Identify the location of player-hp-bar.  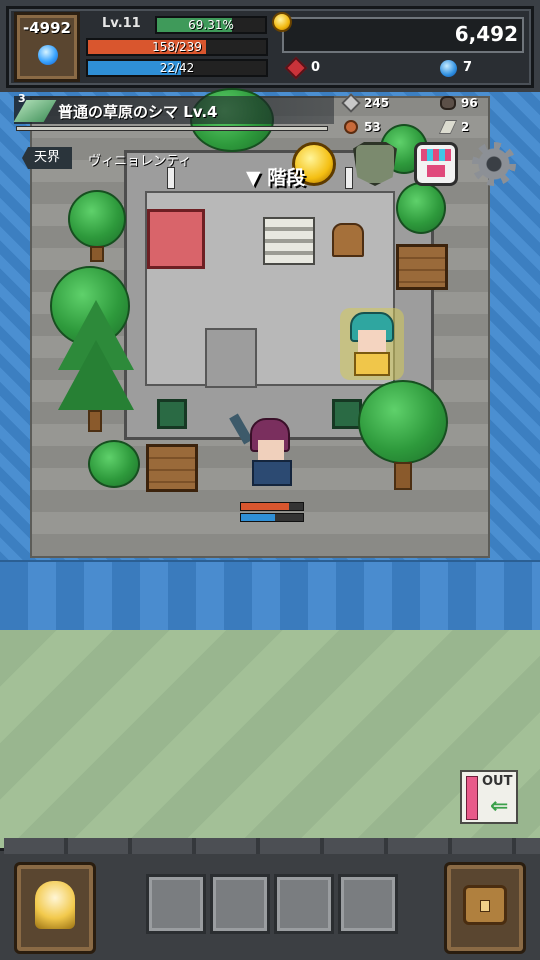
(272, 506).